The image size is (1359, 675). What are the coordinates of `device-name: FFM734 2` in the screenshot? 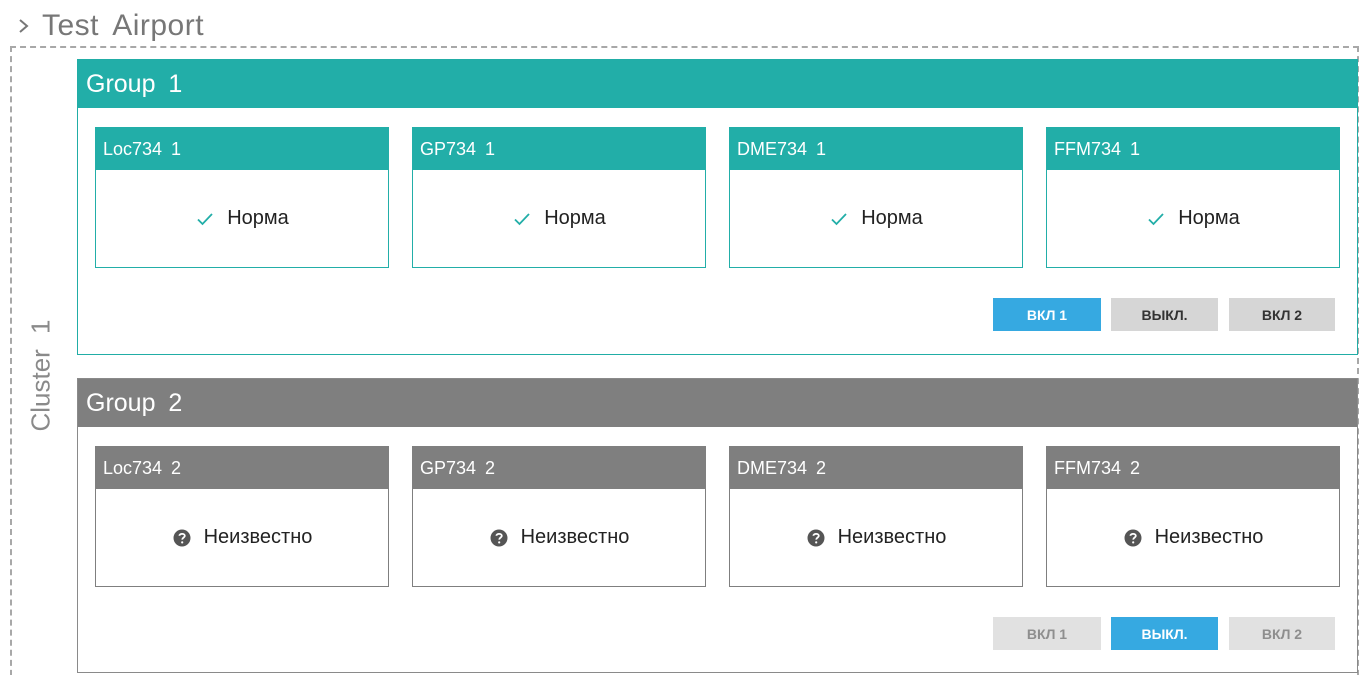 It's located at (1193, 468).